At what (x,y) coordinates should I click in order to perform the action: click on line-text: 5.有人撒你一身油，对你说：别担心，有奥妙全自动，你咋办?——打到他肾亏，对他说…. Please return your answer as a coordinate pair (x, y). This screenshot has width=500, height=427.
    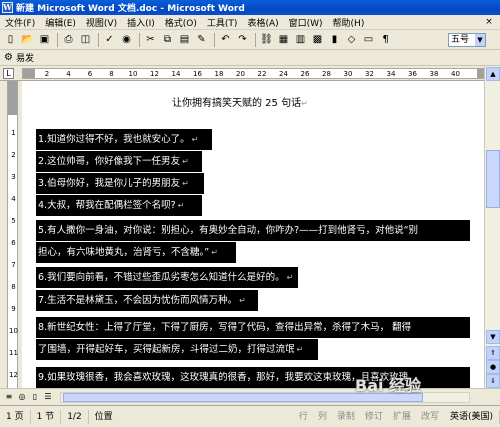
    Looking at the image, I should click on (228, 230).